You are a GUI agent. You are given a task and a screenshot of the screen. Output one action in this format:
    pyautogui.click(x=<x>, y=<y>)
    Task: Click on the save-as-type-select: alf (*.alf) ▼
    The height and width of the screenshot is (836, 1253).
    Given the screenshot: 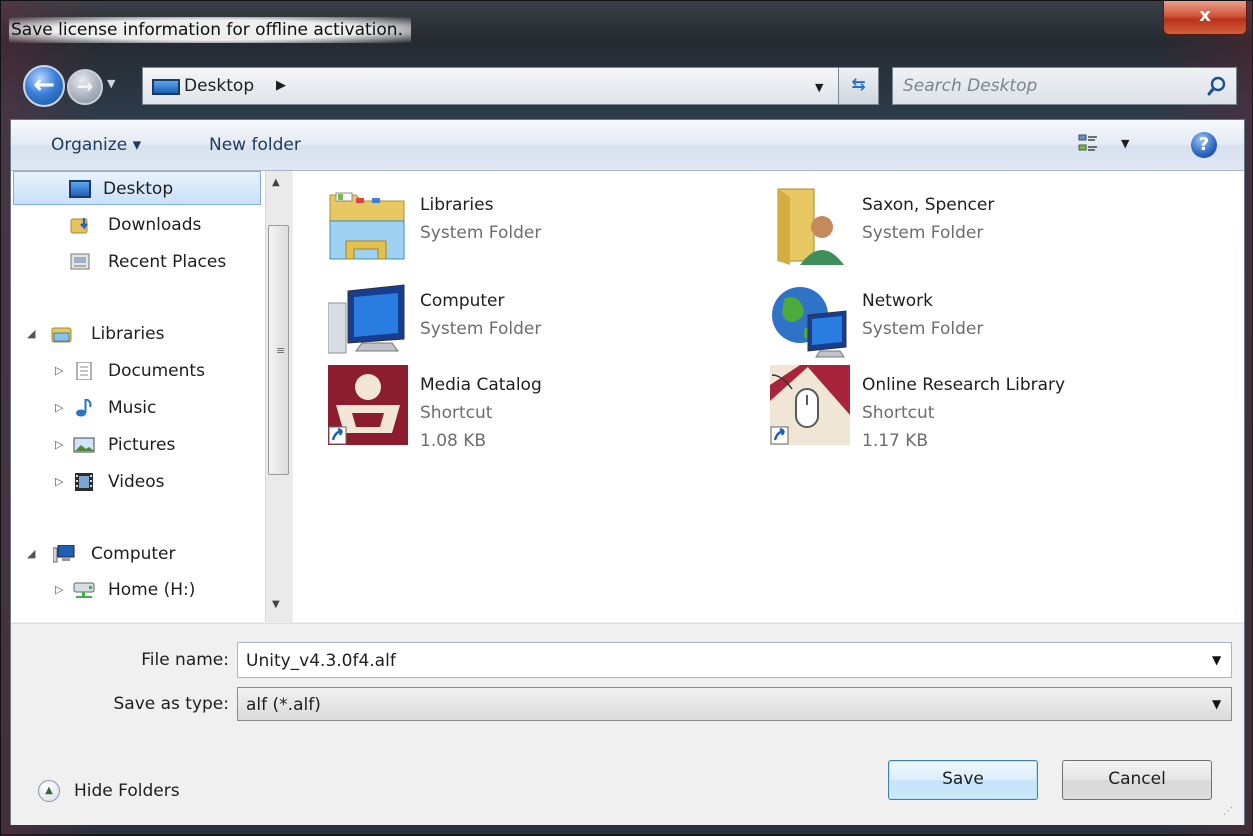 What is the action you would take?
    pyautogui.click(x=734, y=704)
    